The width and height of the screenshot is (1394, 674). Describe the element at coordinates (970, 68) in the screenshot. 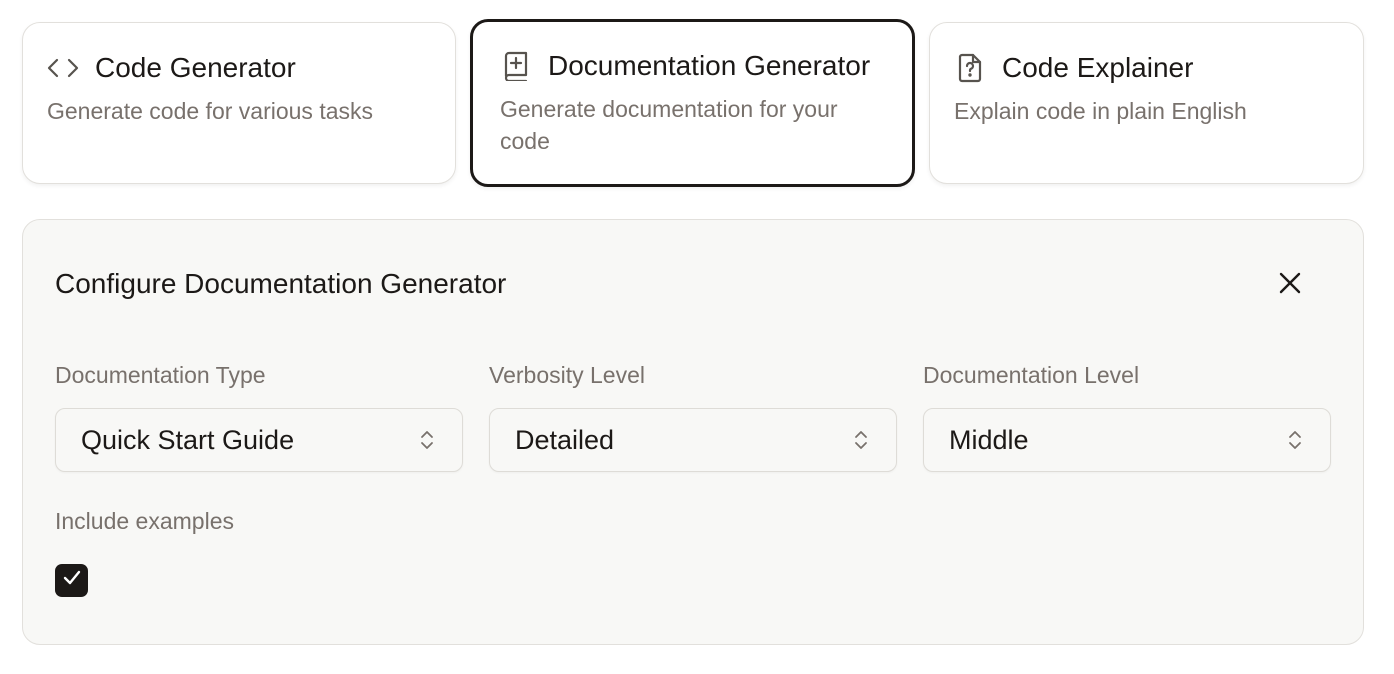

I see `file-question-icon` at that location.